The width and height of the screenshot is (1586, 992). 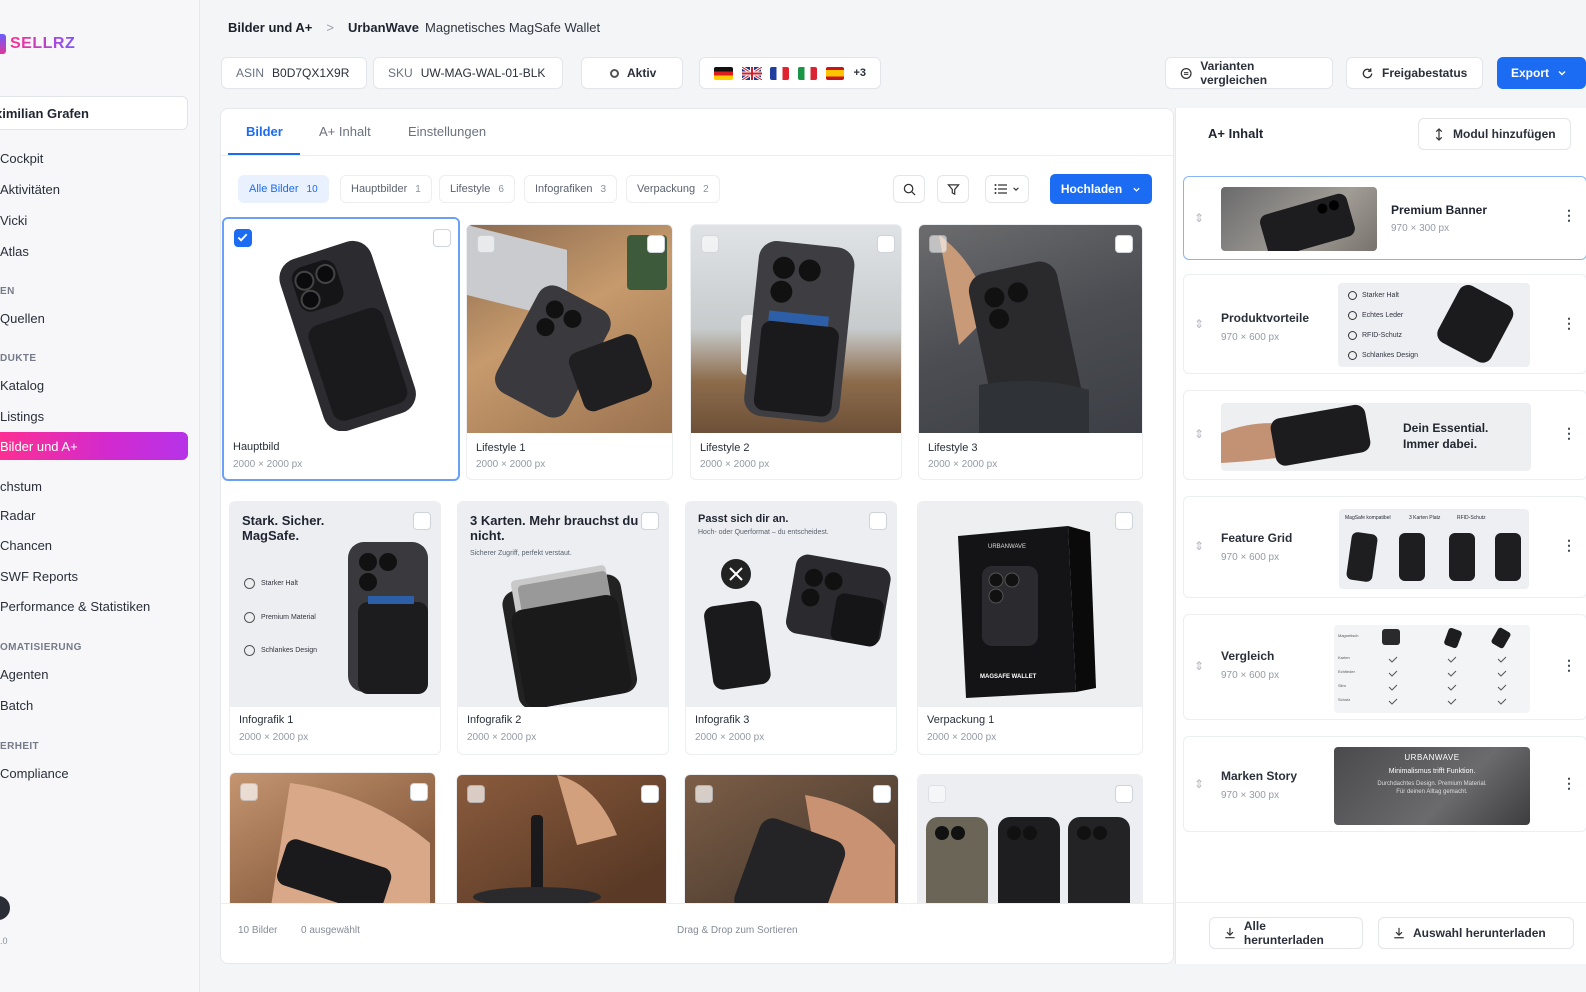 What do you see at coordinates (16, 705) in the screenshot?
I see `sidebar-item-batch: Batch` at bounding box center [16, 705].